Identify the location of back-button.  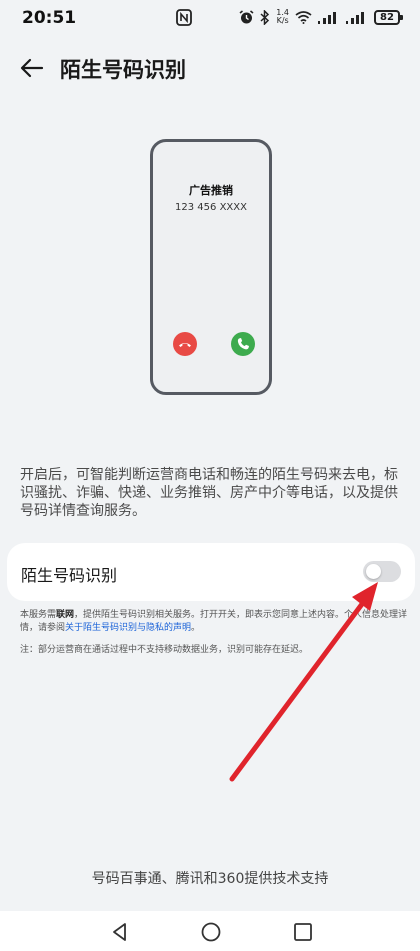
(32, 68).